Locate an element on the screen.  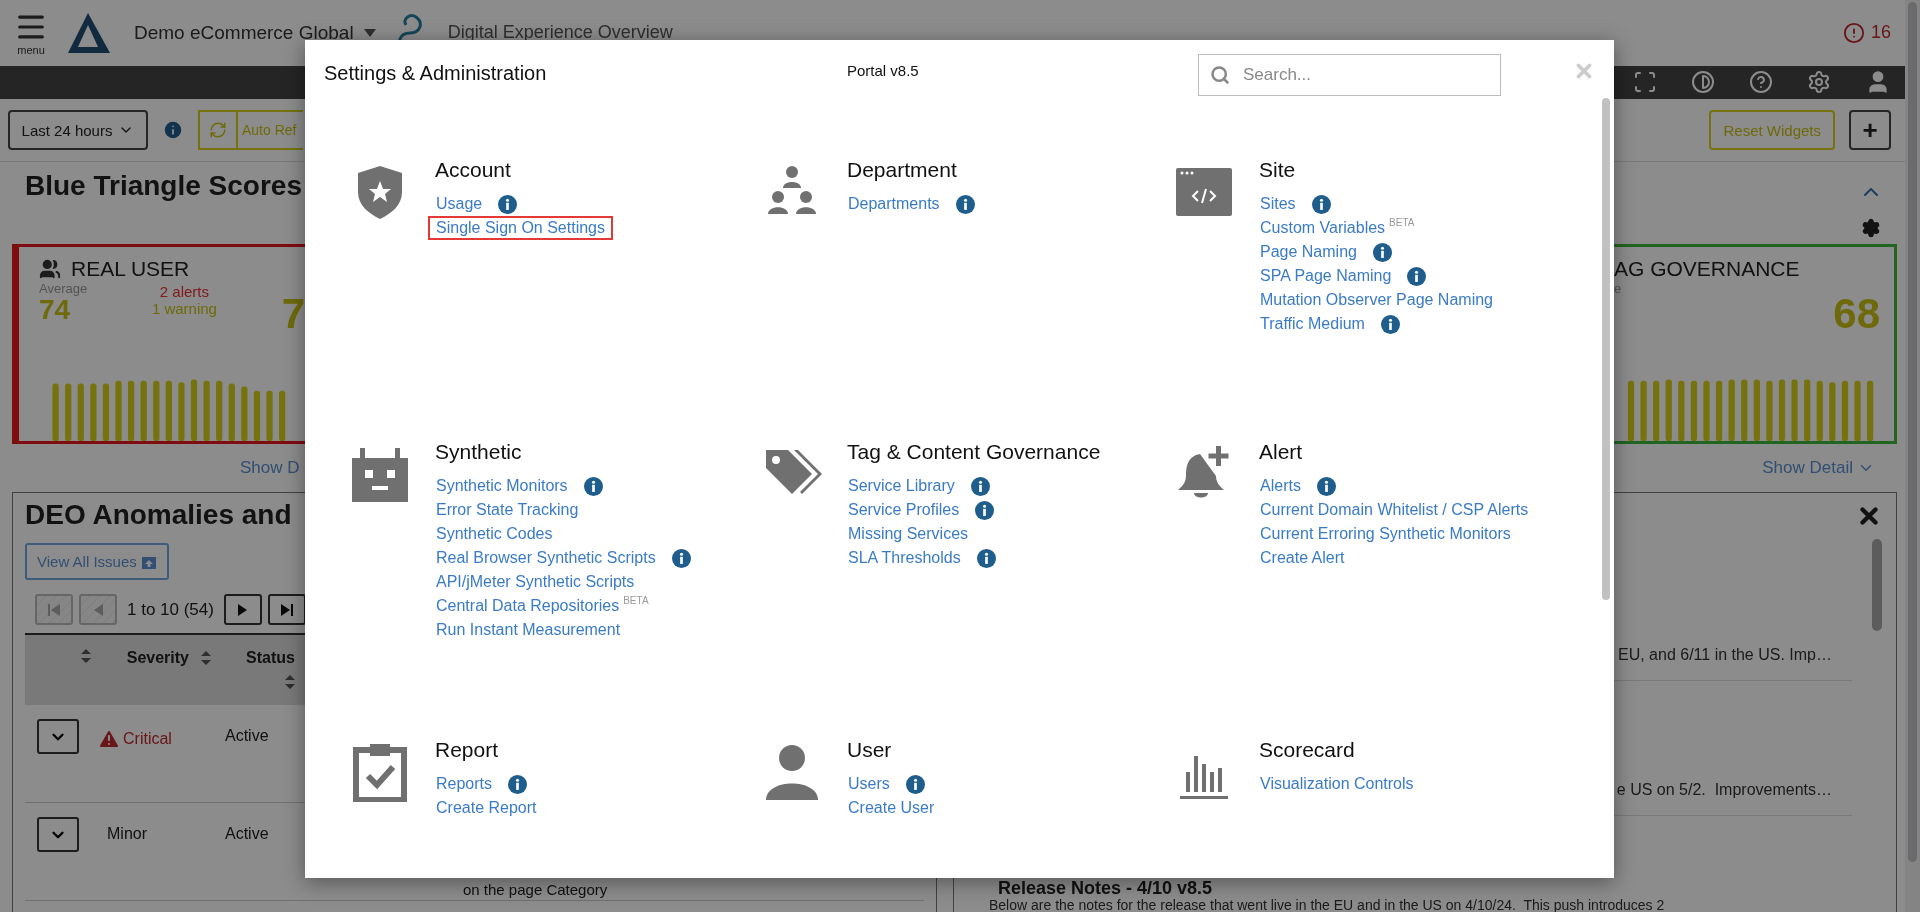
description-cell-text: on the page Category is located at coordinates (535, 889).